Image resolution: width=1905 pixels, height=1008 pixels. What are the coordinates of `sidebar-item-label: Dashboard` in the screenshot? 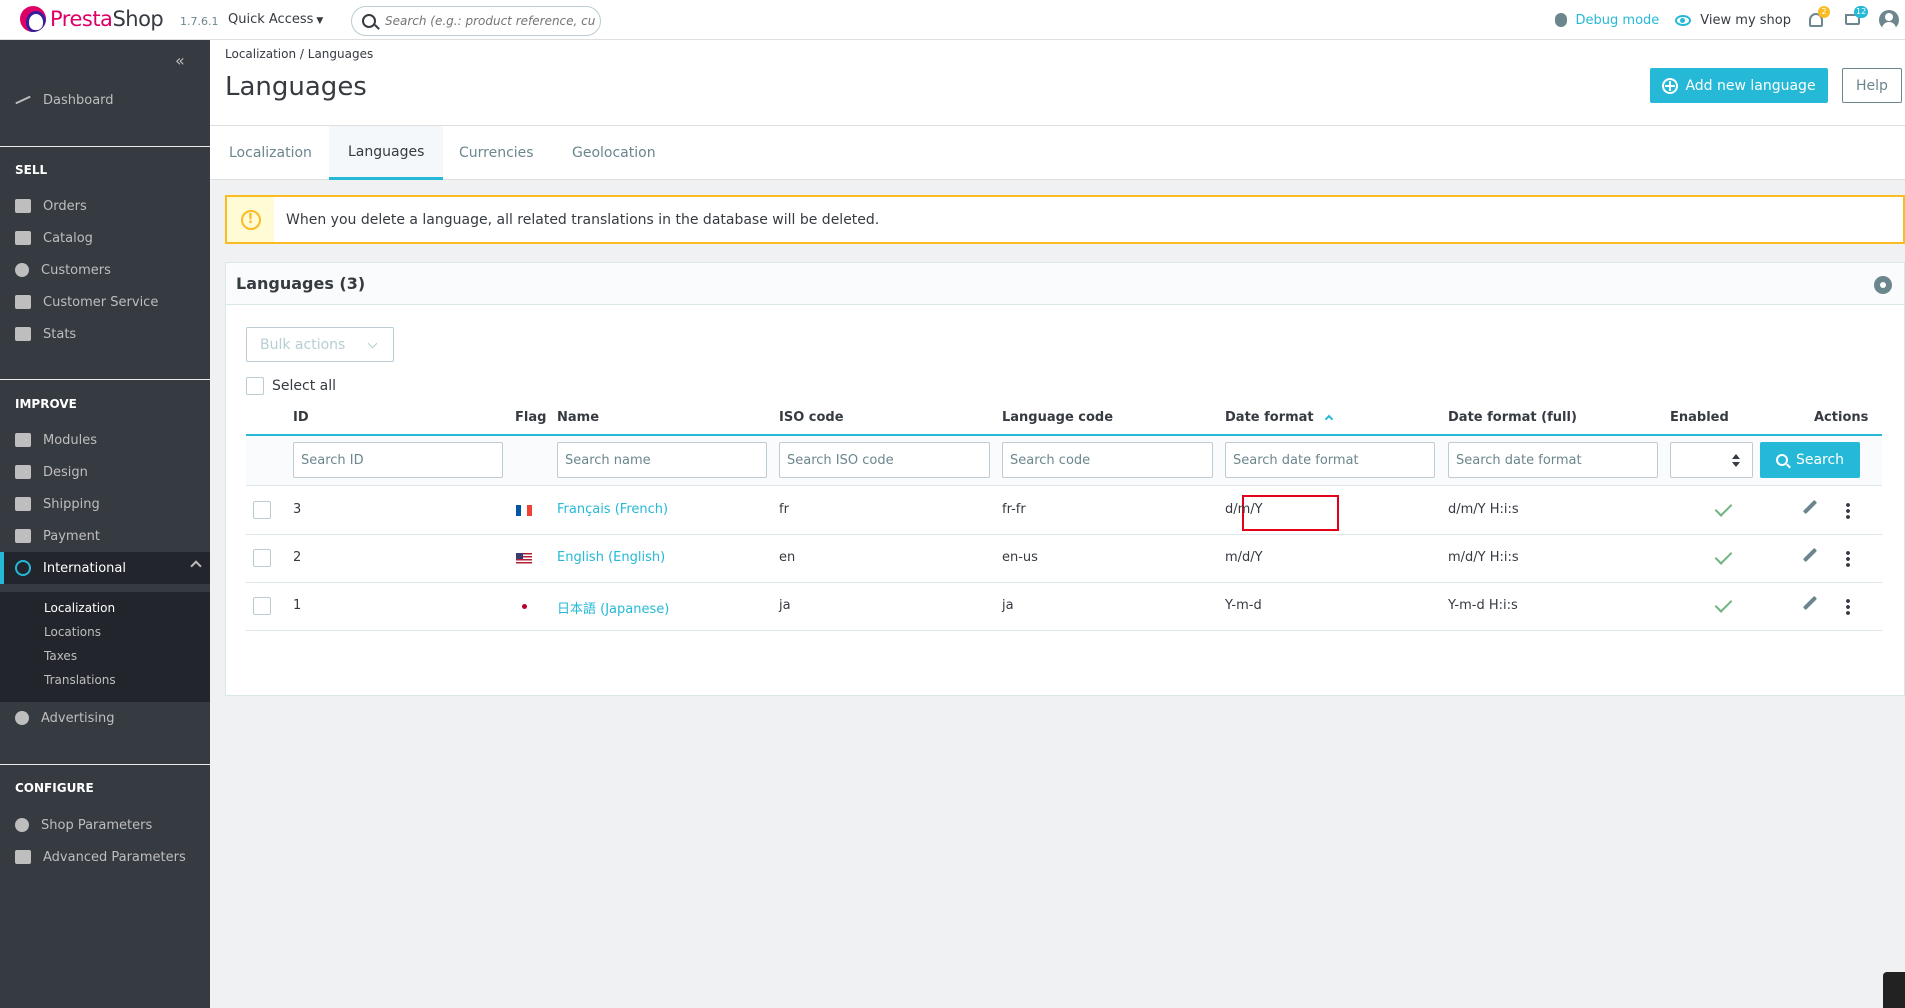 It's located at (78, 100).